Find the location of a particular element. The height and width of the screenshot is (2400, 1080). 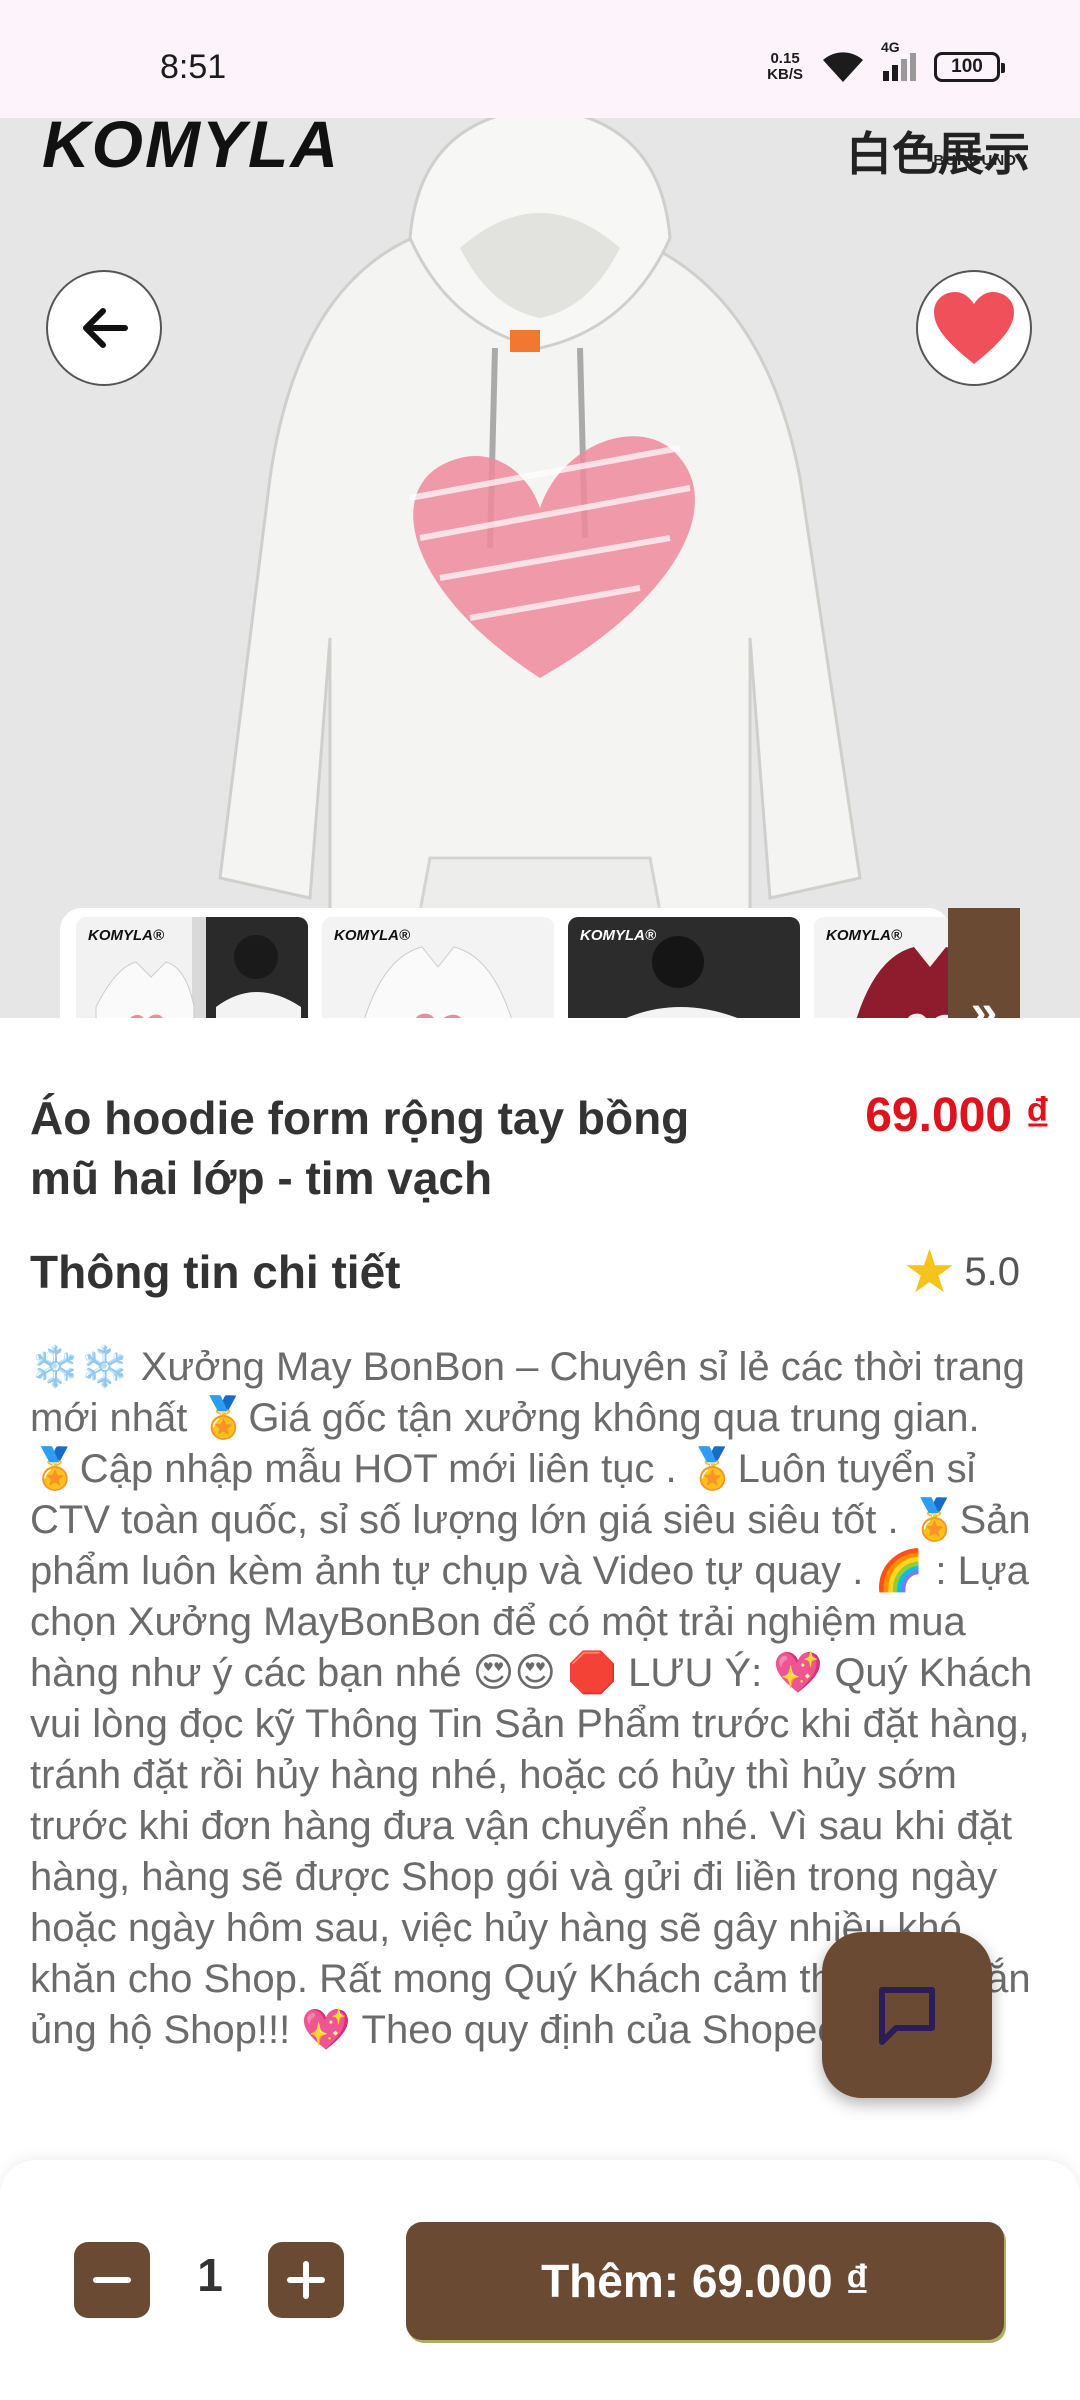

thumbnail-strip: KOMYLA® KOMYLA® KOMYLA® KOMYLA® is located at coordinates (505, 963).